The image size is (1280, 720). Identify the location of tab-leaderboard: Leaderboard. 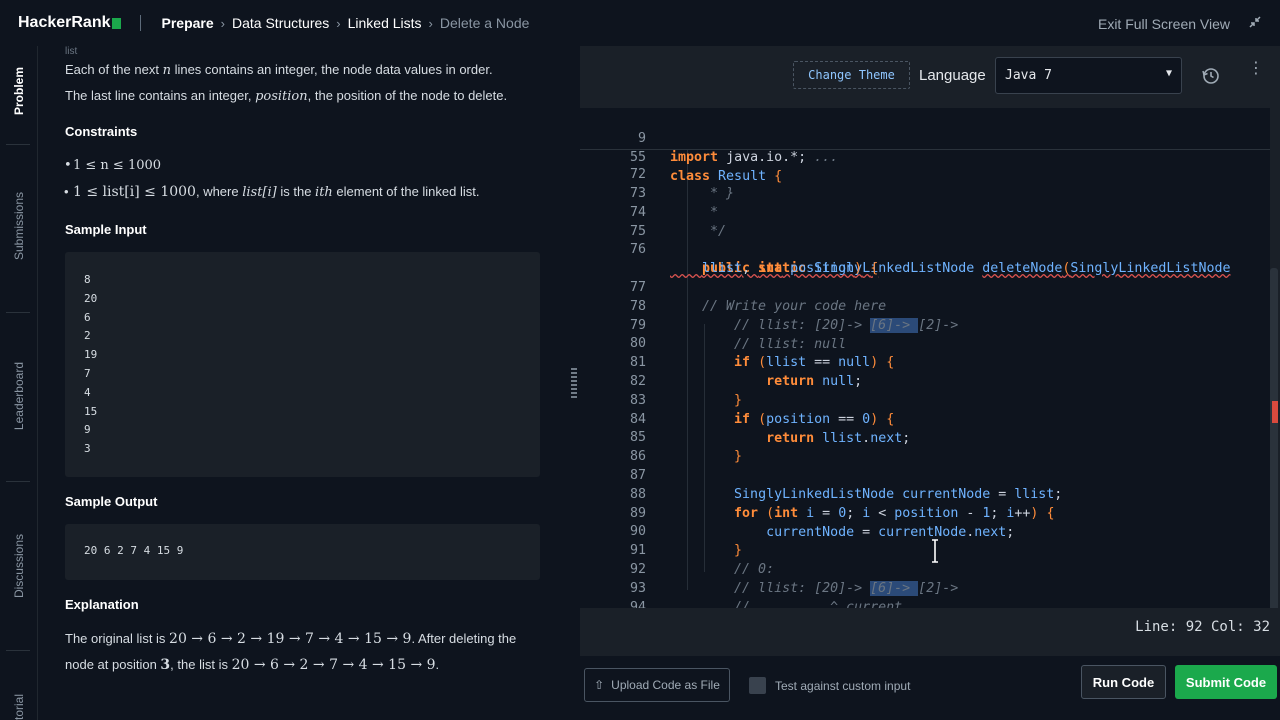
(19, 396).